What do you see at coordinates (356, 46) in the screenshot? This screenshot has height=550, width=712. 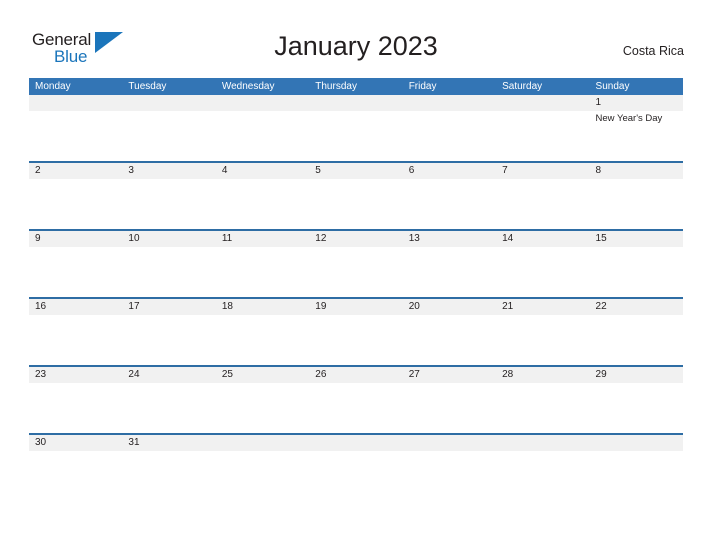 I see `page-title: January 2023` at bounding box center [356, 46].